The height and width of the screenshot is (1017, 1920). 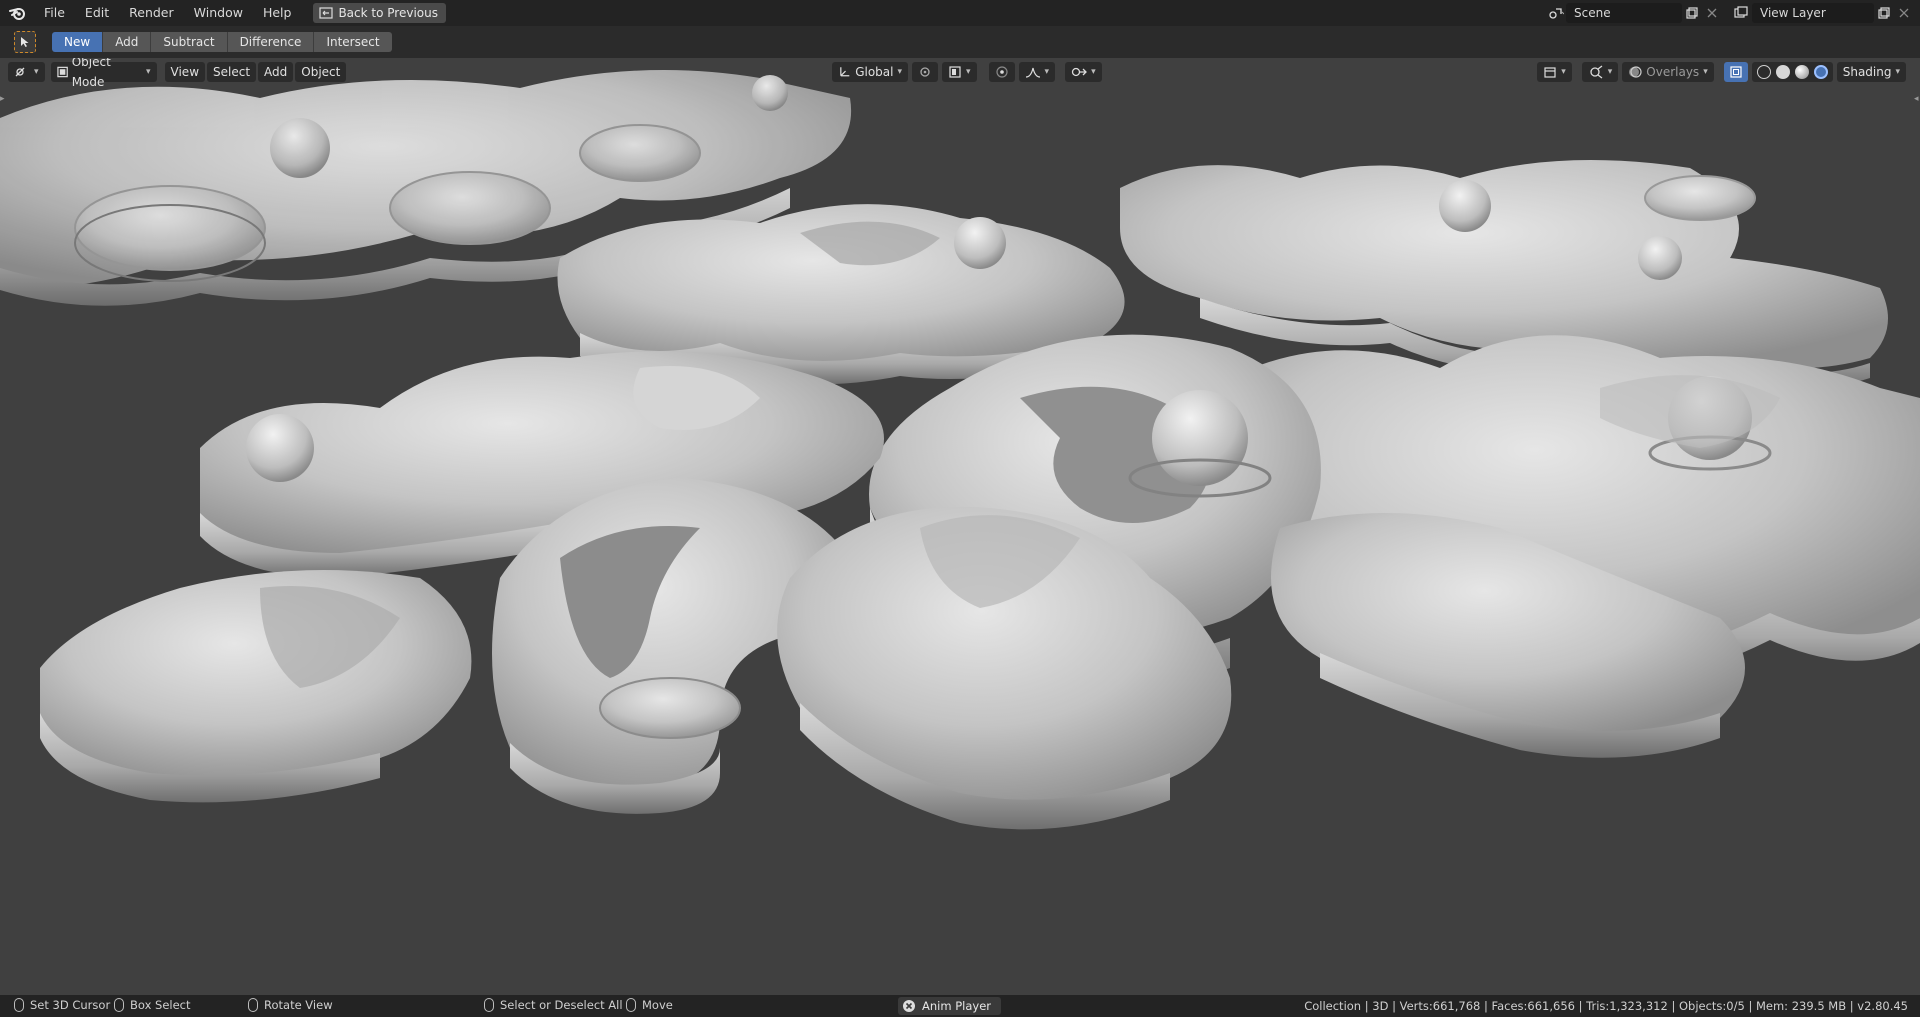 I want to click on snap-dropdown: ▾, so click(x=959, y=72).